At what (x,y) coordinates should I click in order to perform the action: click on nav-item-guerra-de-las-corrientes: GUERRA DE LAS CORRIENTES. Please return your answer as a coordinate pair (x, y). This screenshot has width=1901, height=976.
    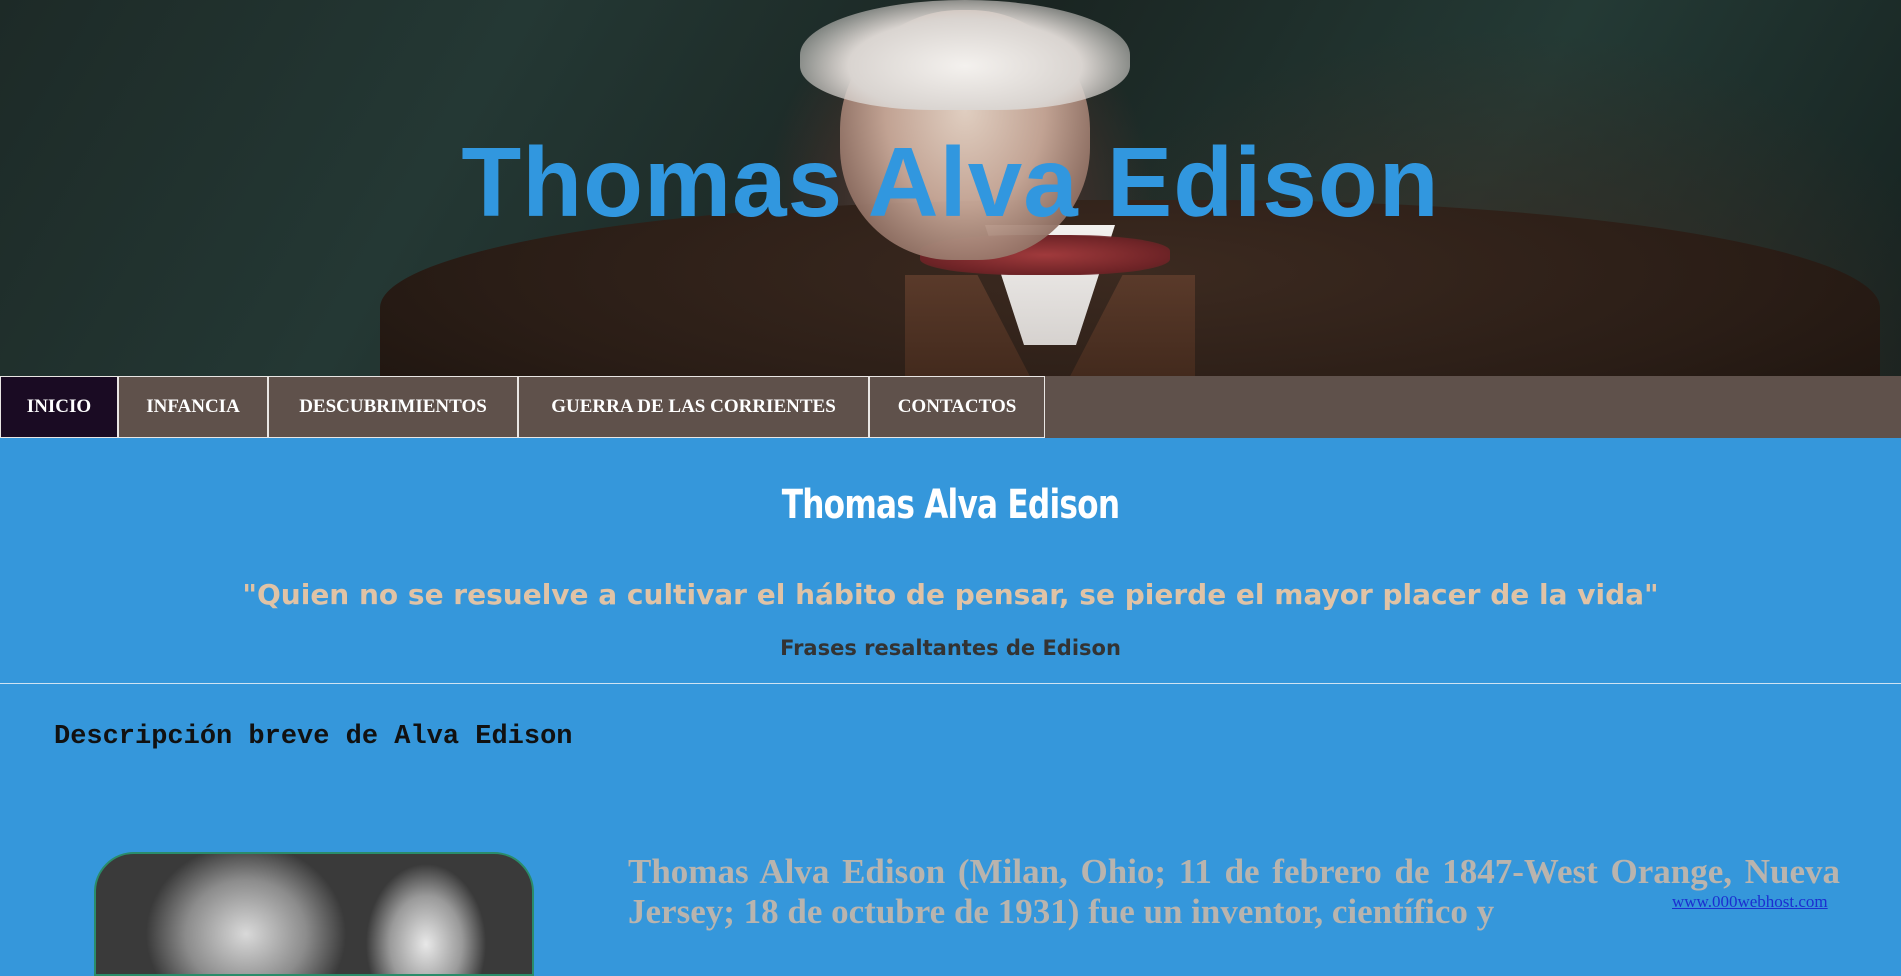
    Looking at the image, I should click on (693, 407).